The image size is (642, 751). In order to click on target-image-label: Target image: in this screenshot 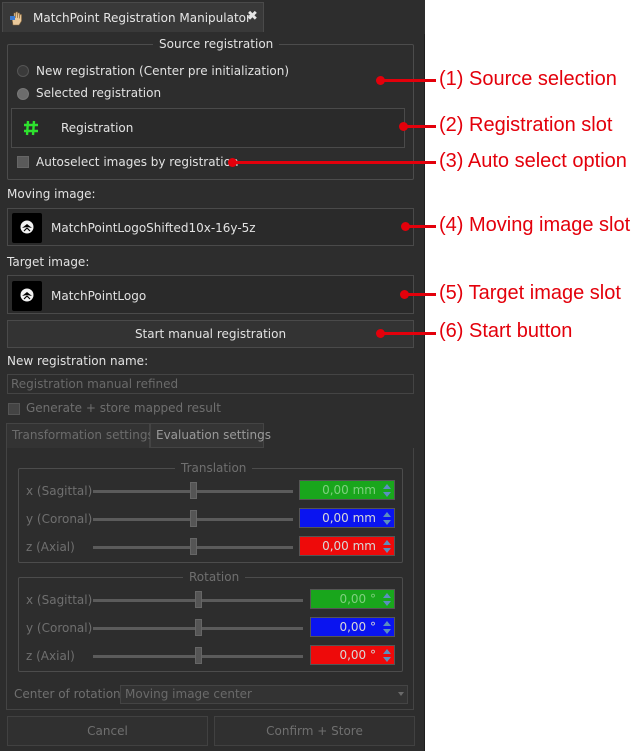, I will do `click(48, 262)`.